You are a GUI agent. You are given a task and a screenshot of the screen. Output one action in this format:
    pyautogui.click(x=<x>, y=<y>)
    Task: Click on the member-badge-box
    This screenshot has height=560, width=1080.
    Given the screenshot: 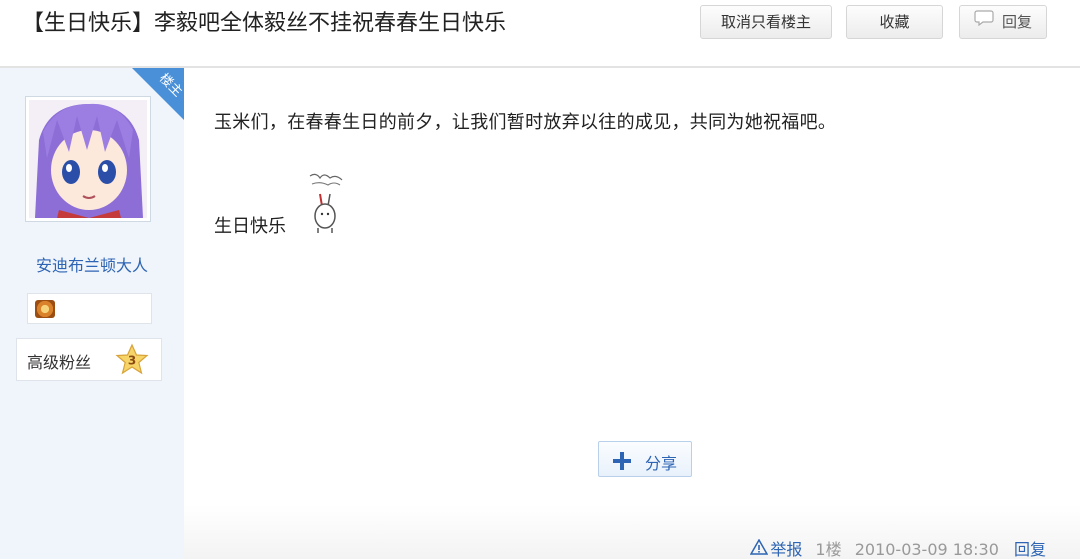 What is the action you would take?
    pyautogui.click(x=89, y=308)
    